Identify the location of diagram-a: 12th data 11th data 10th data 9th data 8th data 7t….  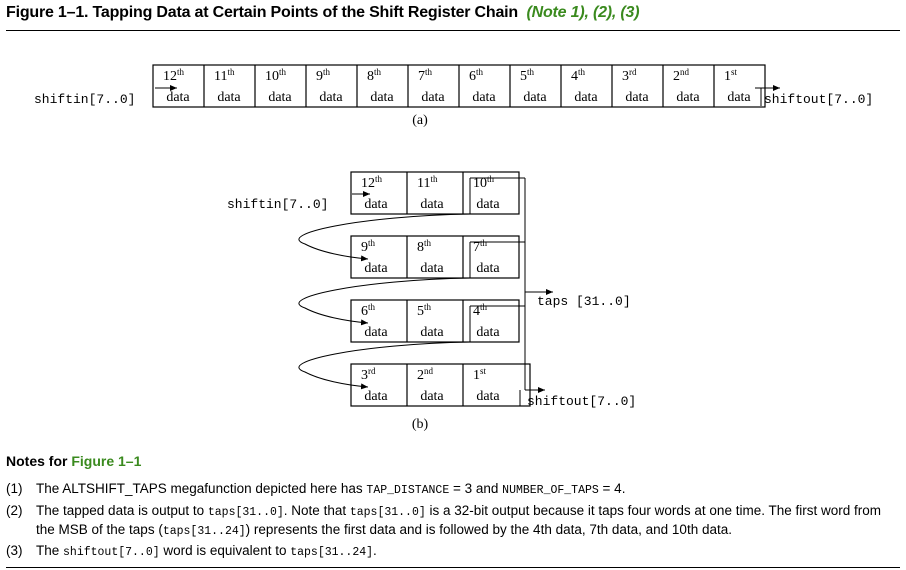
(453, 96).